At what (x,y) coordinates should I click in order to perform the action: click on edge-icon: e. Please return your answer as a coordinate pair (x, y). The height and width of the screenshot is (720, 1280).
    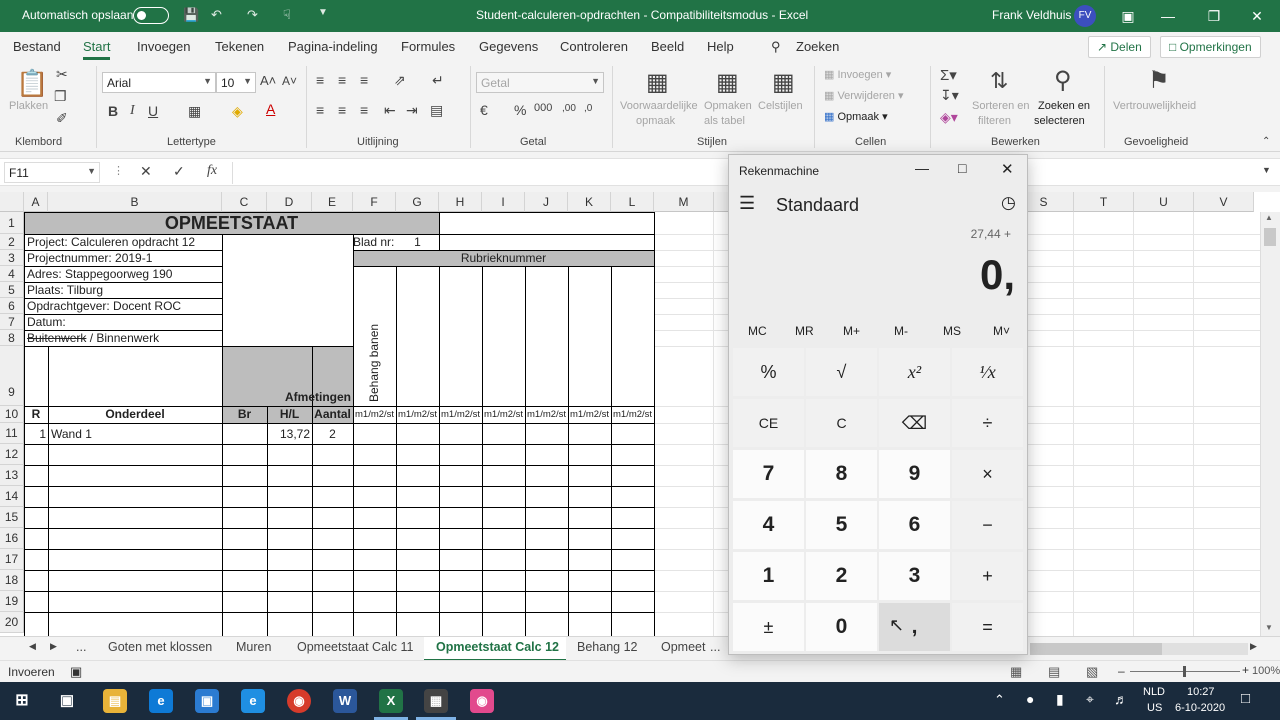
    Looking at the image, I should click on (161, 701).